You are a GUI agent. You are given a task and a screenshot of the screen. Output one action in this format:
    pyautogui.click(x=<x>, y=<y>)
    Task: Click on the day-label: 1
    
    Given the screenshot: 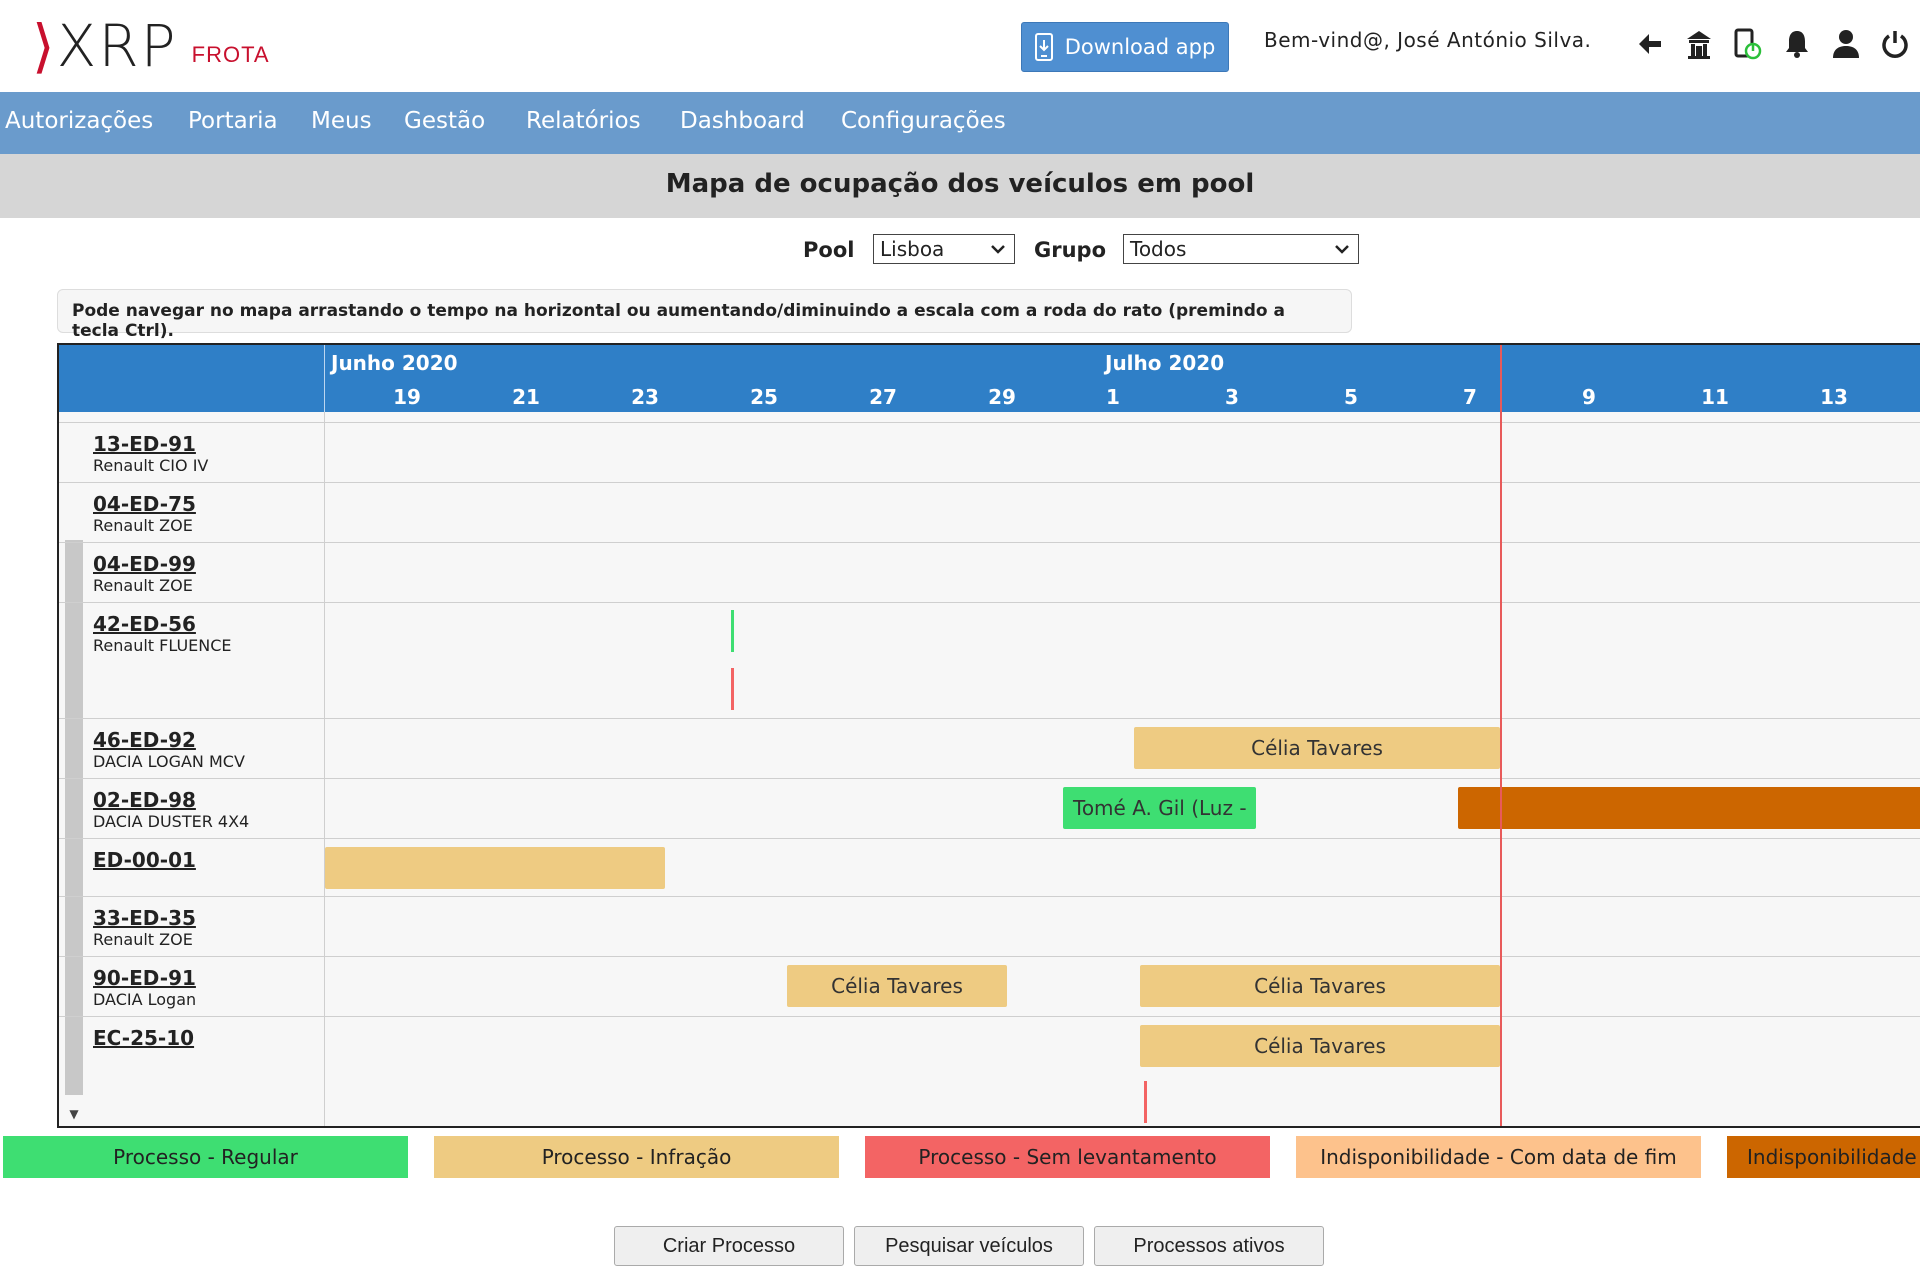 What is the action you would take?
    pyautogui.click(x=1113, y=397)
    